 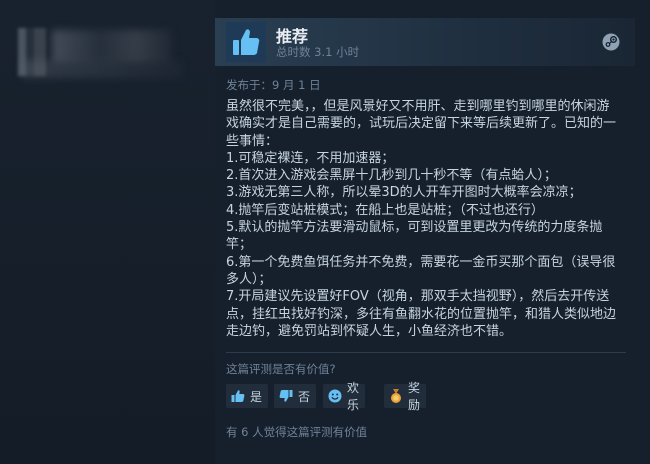 I want to click on smiley-icon, so click(x=335, y=396).